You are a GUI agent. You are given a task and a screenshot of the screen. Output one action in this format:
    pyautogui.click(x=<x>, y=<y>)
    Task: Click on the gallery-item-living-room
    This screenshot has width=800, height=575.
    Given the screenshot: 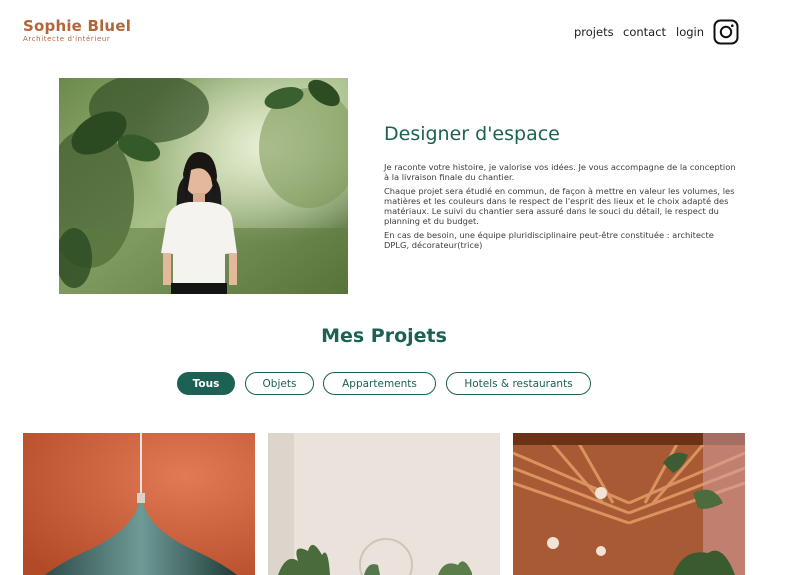 What is the action you would take?
    pyautogui.click(x=384, y=504)
    